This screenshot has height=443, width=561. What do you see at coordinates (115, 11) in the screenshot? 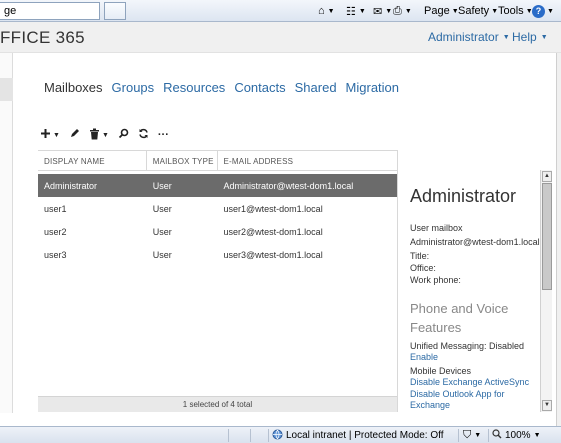
I see `new-tab-button` at bounding box center [115, 11].